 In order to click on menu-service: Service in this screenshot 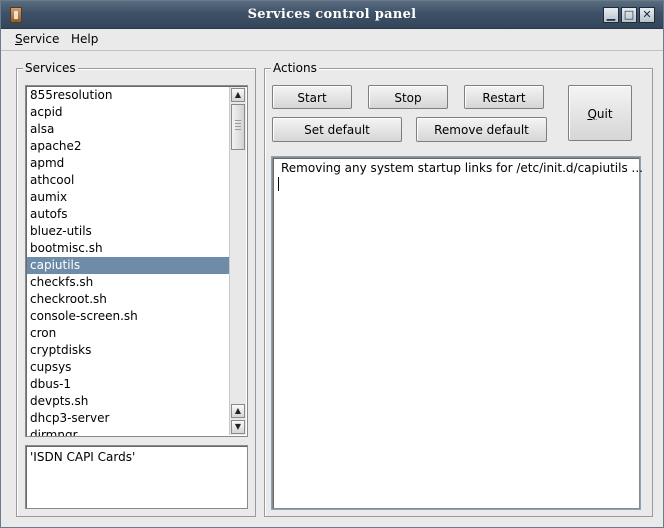, I will do `click(37, 39)`.